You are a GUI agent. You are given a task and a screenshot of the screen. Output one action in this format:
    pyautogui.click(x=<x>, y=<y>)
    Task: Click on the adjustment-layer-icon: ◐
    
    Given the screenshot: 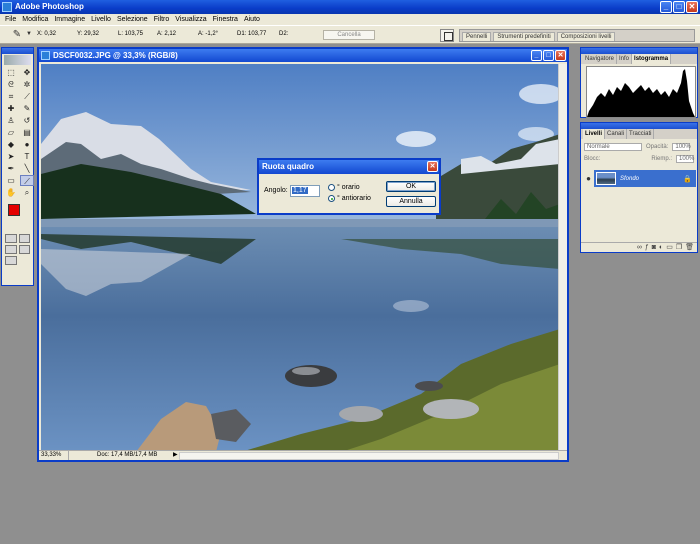 What is the action you would take?
    pyautogui.click(x=661, y=247)
    